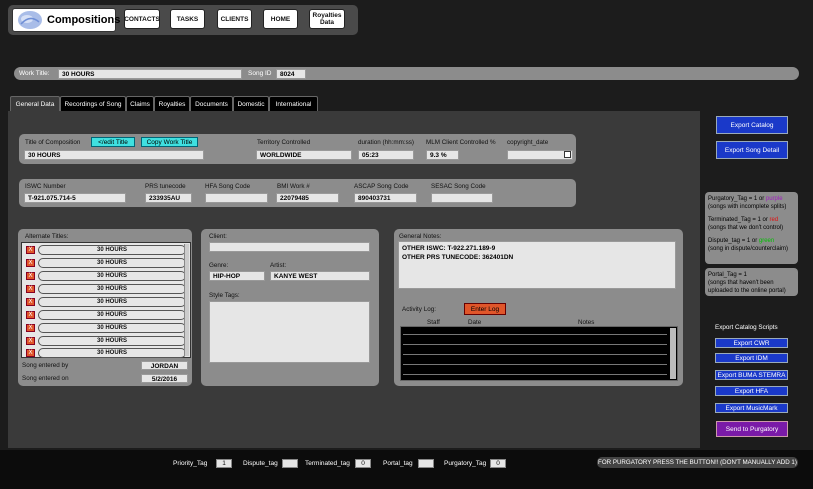 The width and height of the screenshot is (813, 489). What do you see at coordinates (381, 186) in the screenshot?
I see `ascap-song-code-label: ASCAP Song Code` at bounding box center [381, 186].